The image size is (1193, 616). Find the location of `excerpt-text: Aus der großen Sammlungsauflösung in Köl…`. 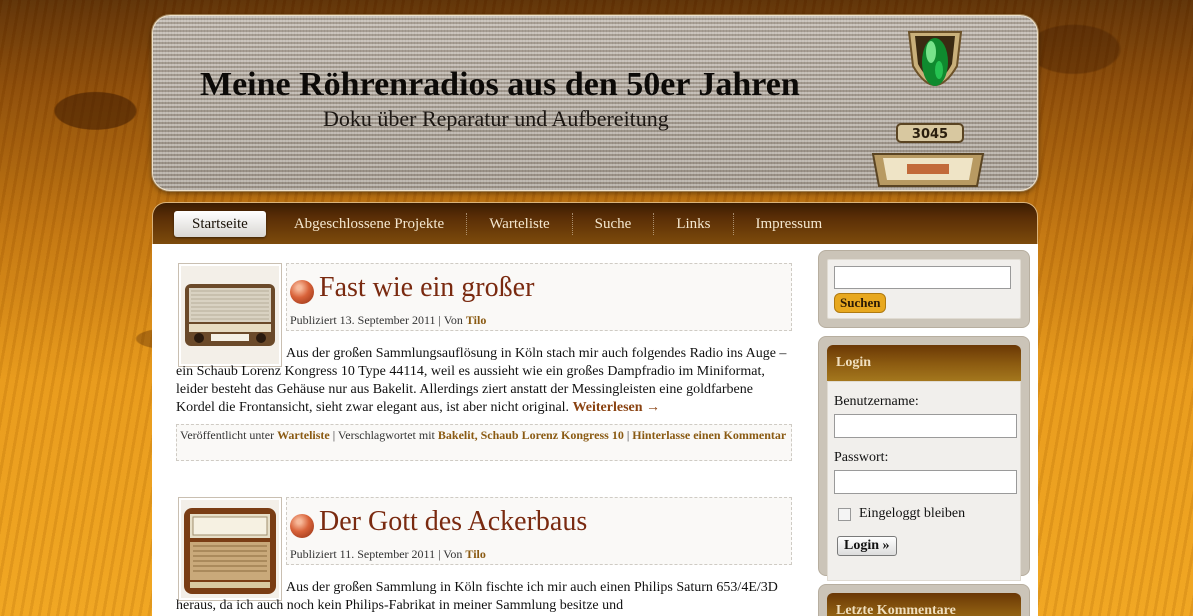

excerpt-text: Aus der großen Sammlungsauflösung in Köl… is located at coordinates (481, 380).